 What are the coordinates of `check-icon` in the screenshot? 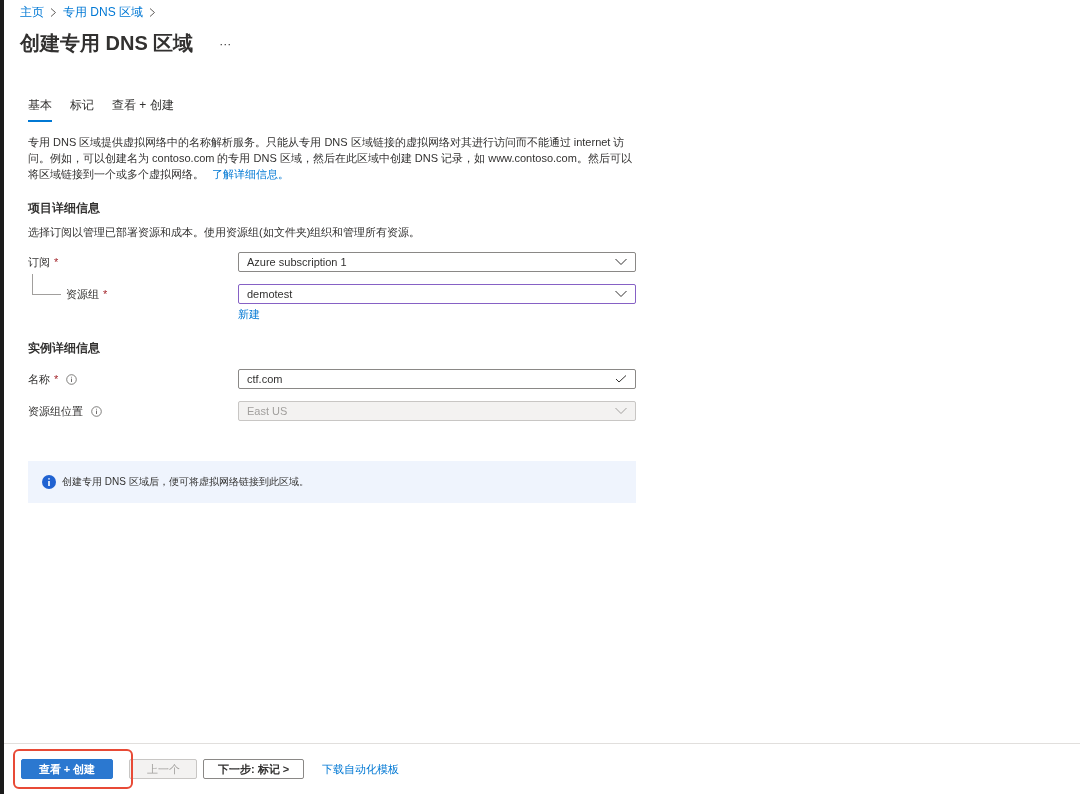 It's located at (621, 379).